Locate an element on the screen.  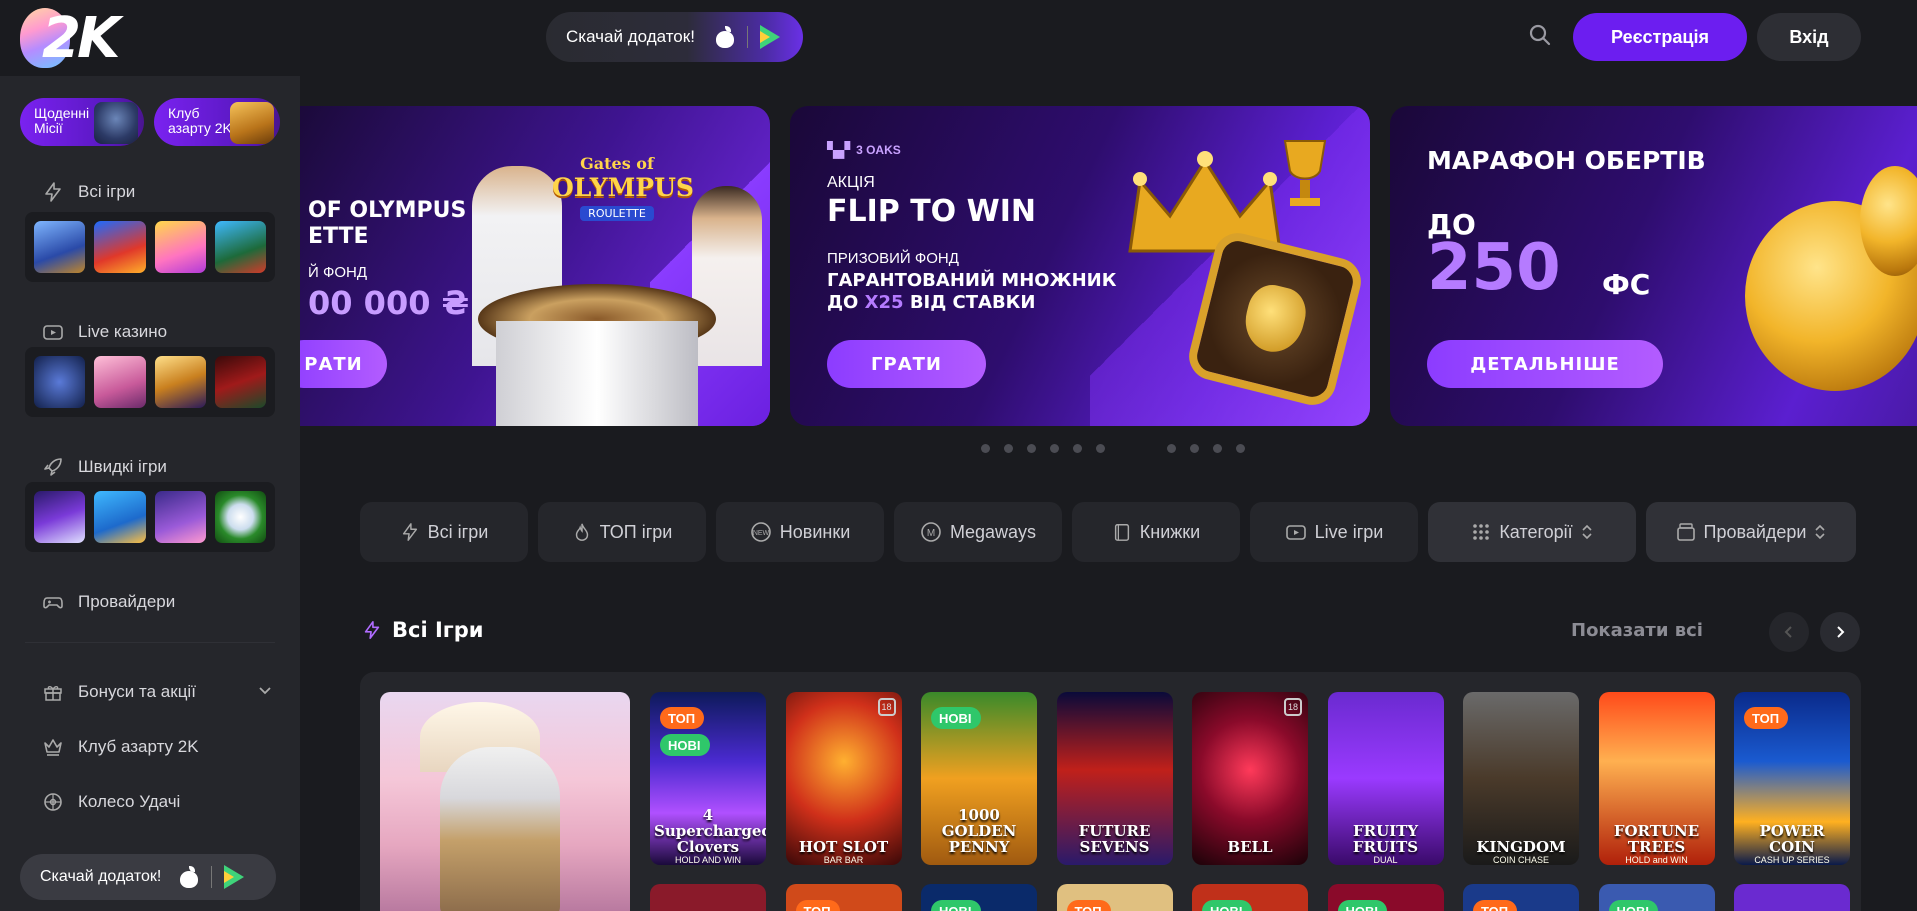
banner-play-button: РАТИ is located at coordinates (343, 364).